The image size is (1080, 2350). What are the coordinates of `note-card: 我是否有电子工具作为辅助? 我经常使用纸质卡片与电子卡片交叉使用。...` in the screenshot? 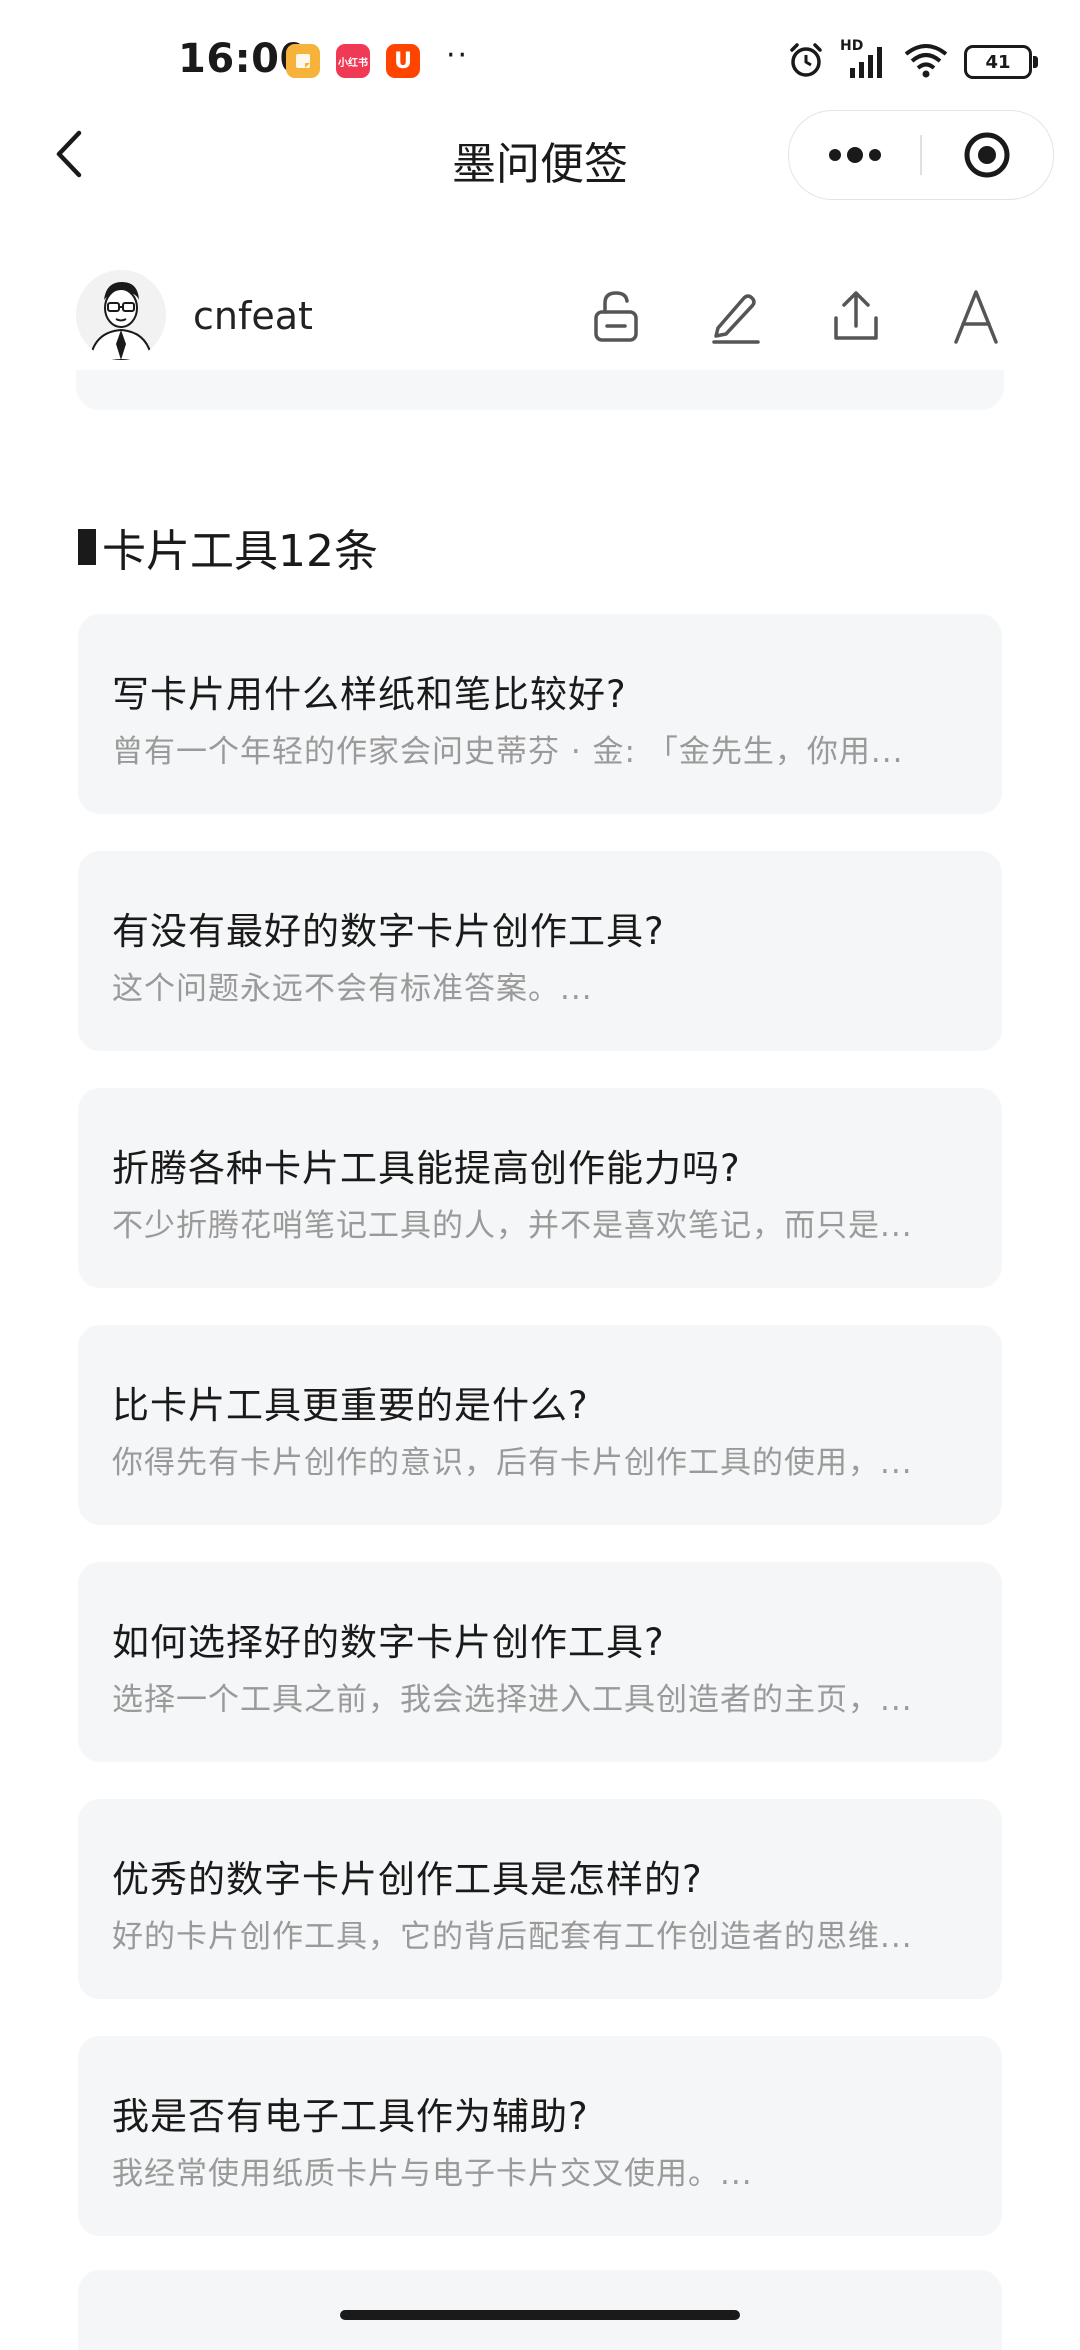 It's located at (540, 2136).